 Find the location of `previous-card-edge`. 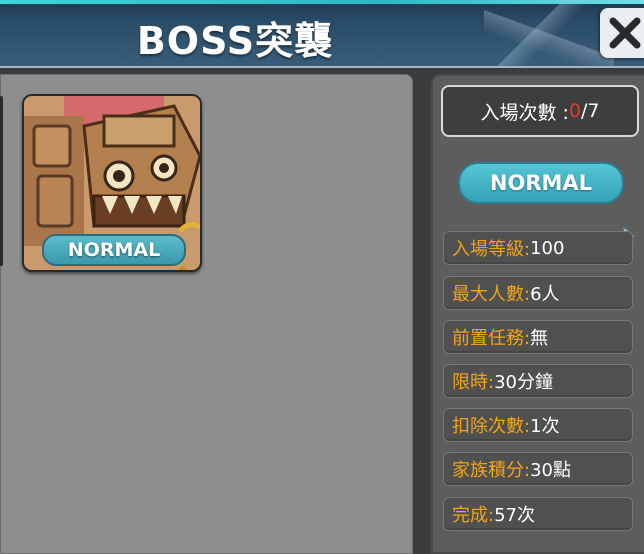

previous-card-edge is located at coordinates (1, 181).